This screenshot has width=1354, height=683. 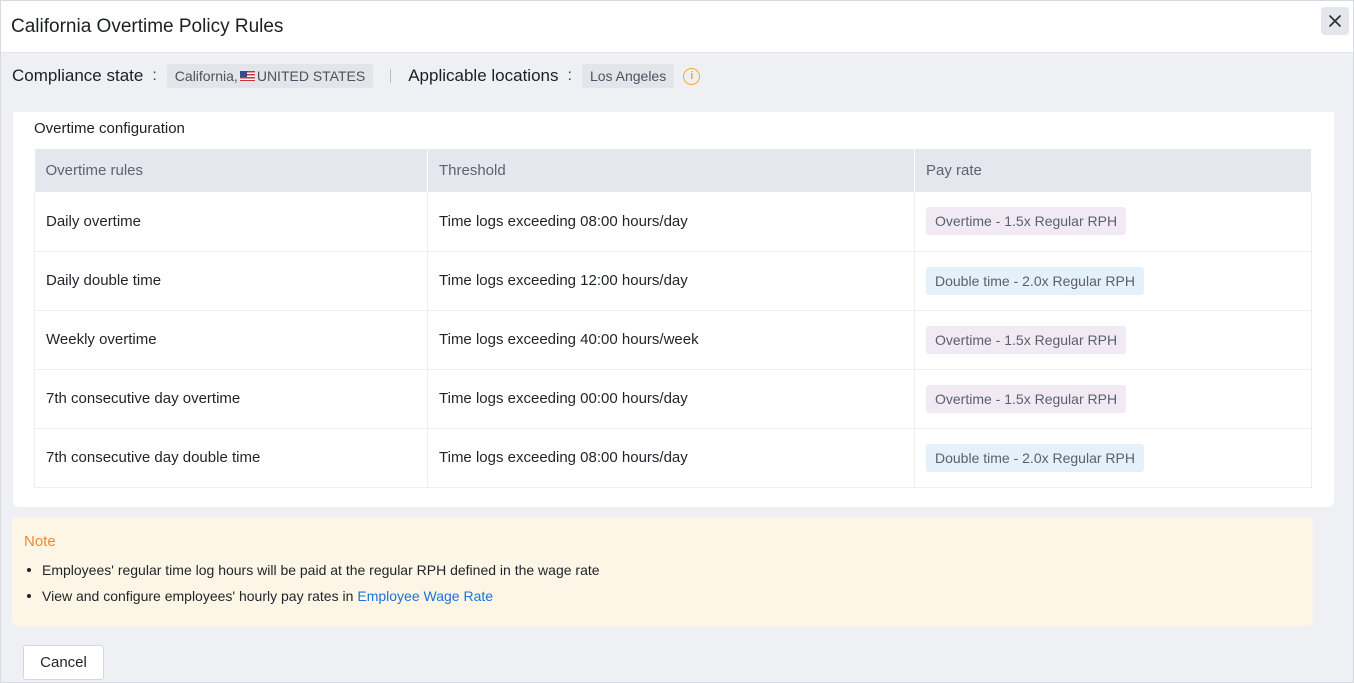 I want to click on compliance-colon: :, so click(x=154, y=75).